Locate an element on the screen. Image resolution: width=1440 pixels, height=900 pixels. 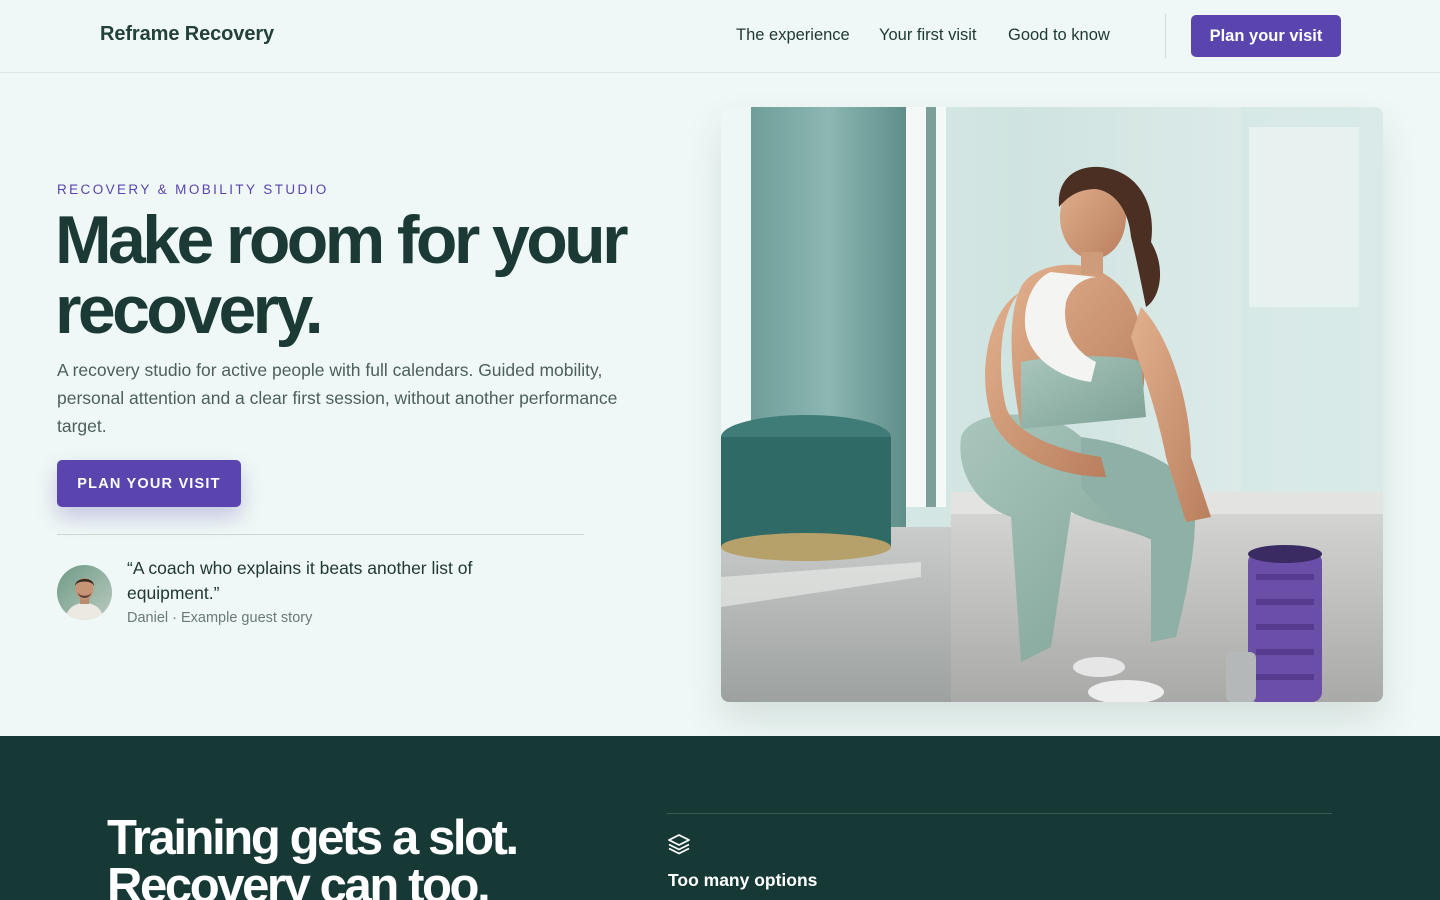
guest-avatar is located at coordinates (84, 592).